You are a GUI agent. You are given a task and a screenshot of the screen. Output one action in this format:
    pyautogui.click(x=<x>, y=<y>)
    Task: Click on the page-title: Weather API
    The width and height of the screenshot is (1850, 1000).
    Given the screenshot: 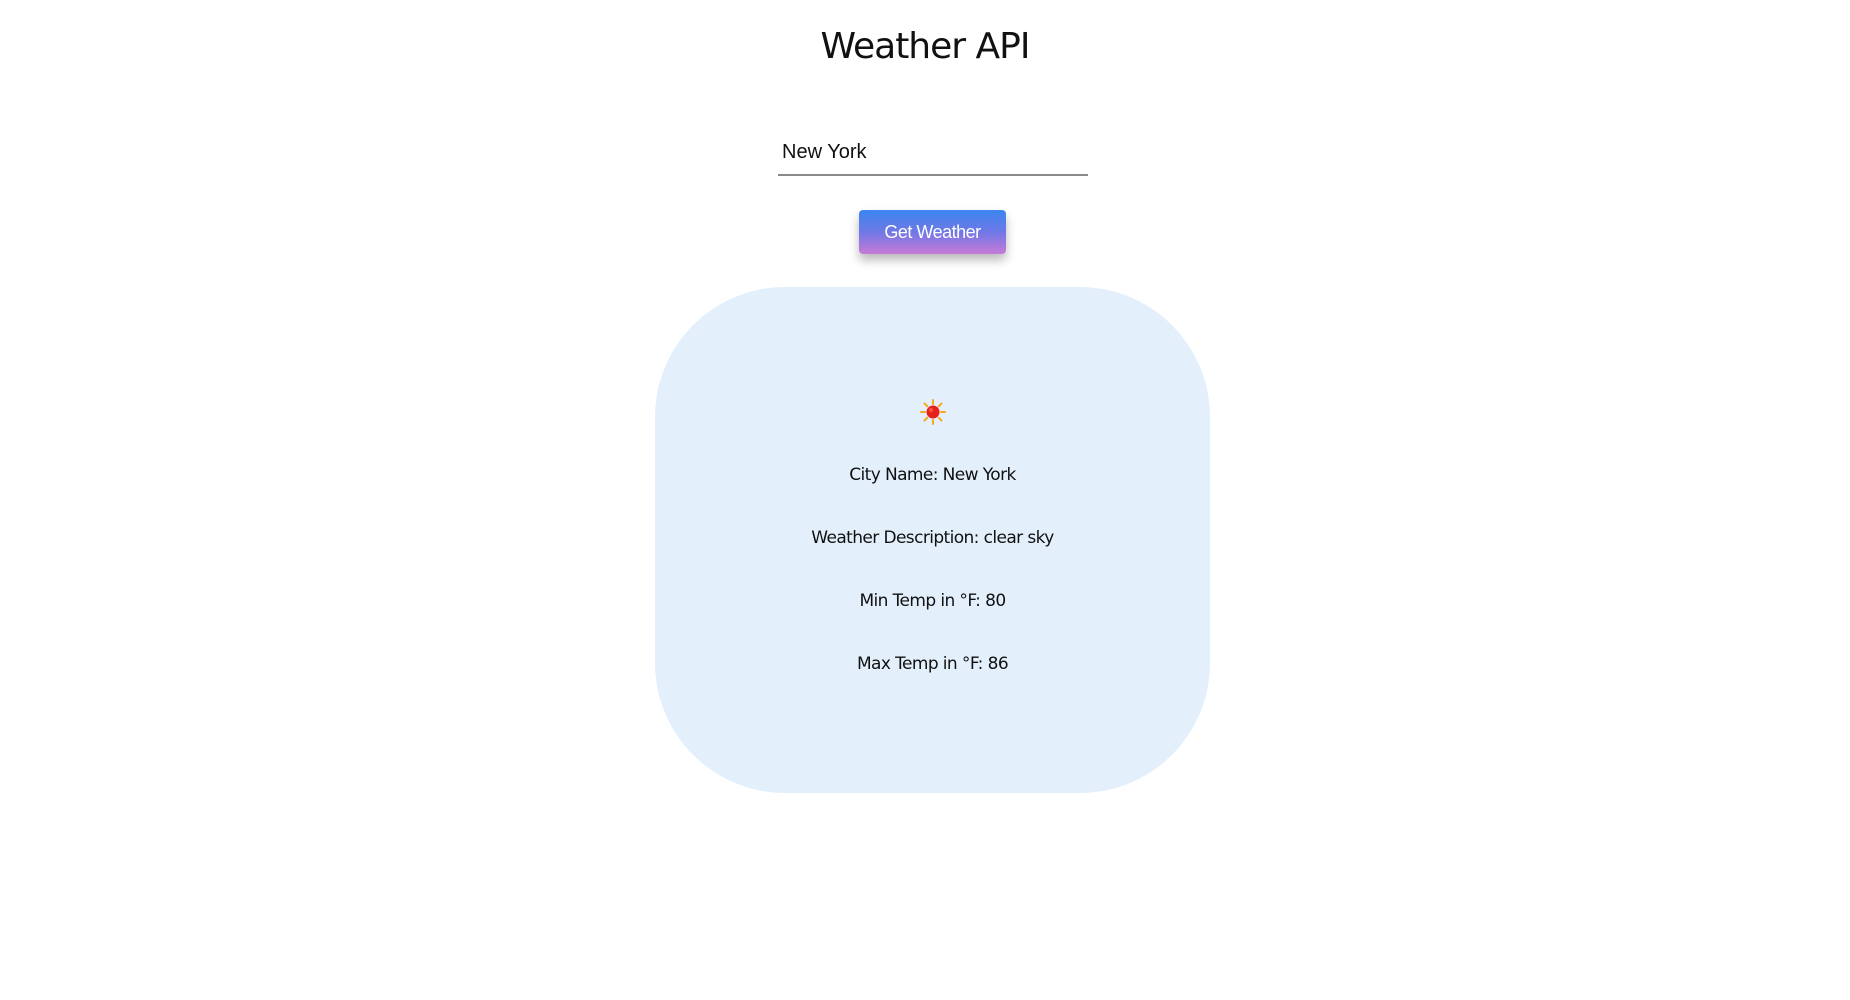 What is the action you would take?
    pyautogui.click(x=925, y=46)
    